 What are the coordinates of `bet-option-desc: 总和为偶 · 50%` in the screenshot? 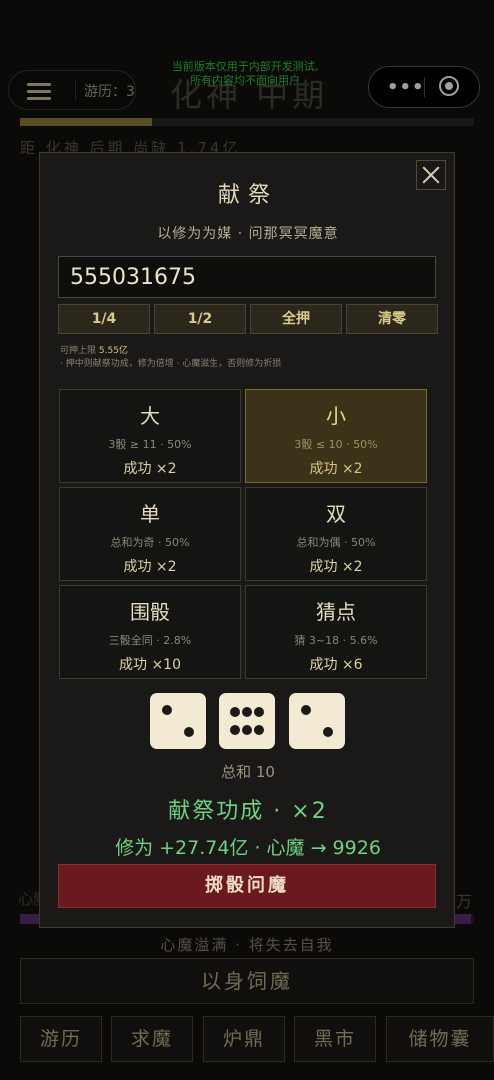 It's located at (336, 542).